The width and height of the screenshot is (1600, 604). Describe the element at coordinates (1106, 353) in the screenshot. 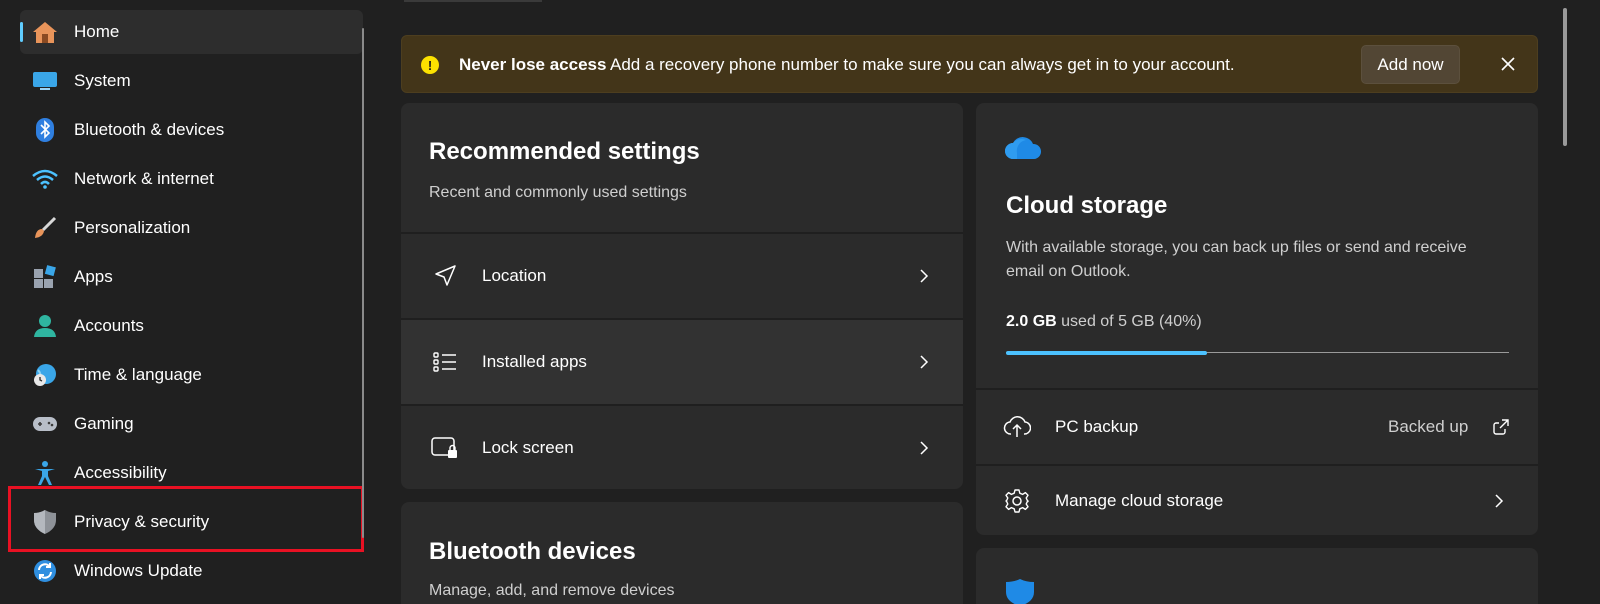

I see `storage-bar-fill` at that location.